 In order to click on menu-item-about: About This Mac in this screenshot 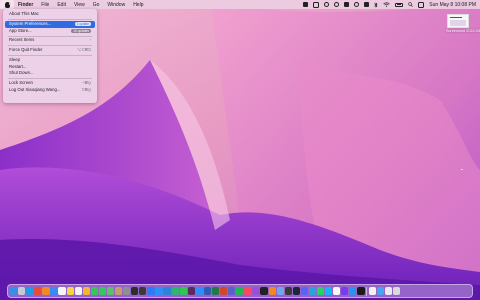, I will do `click(50, 14)`.